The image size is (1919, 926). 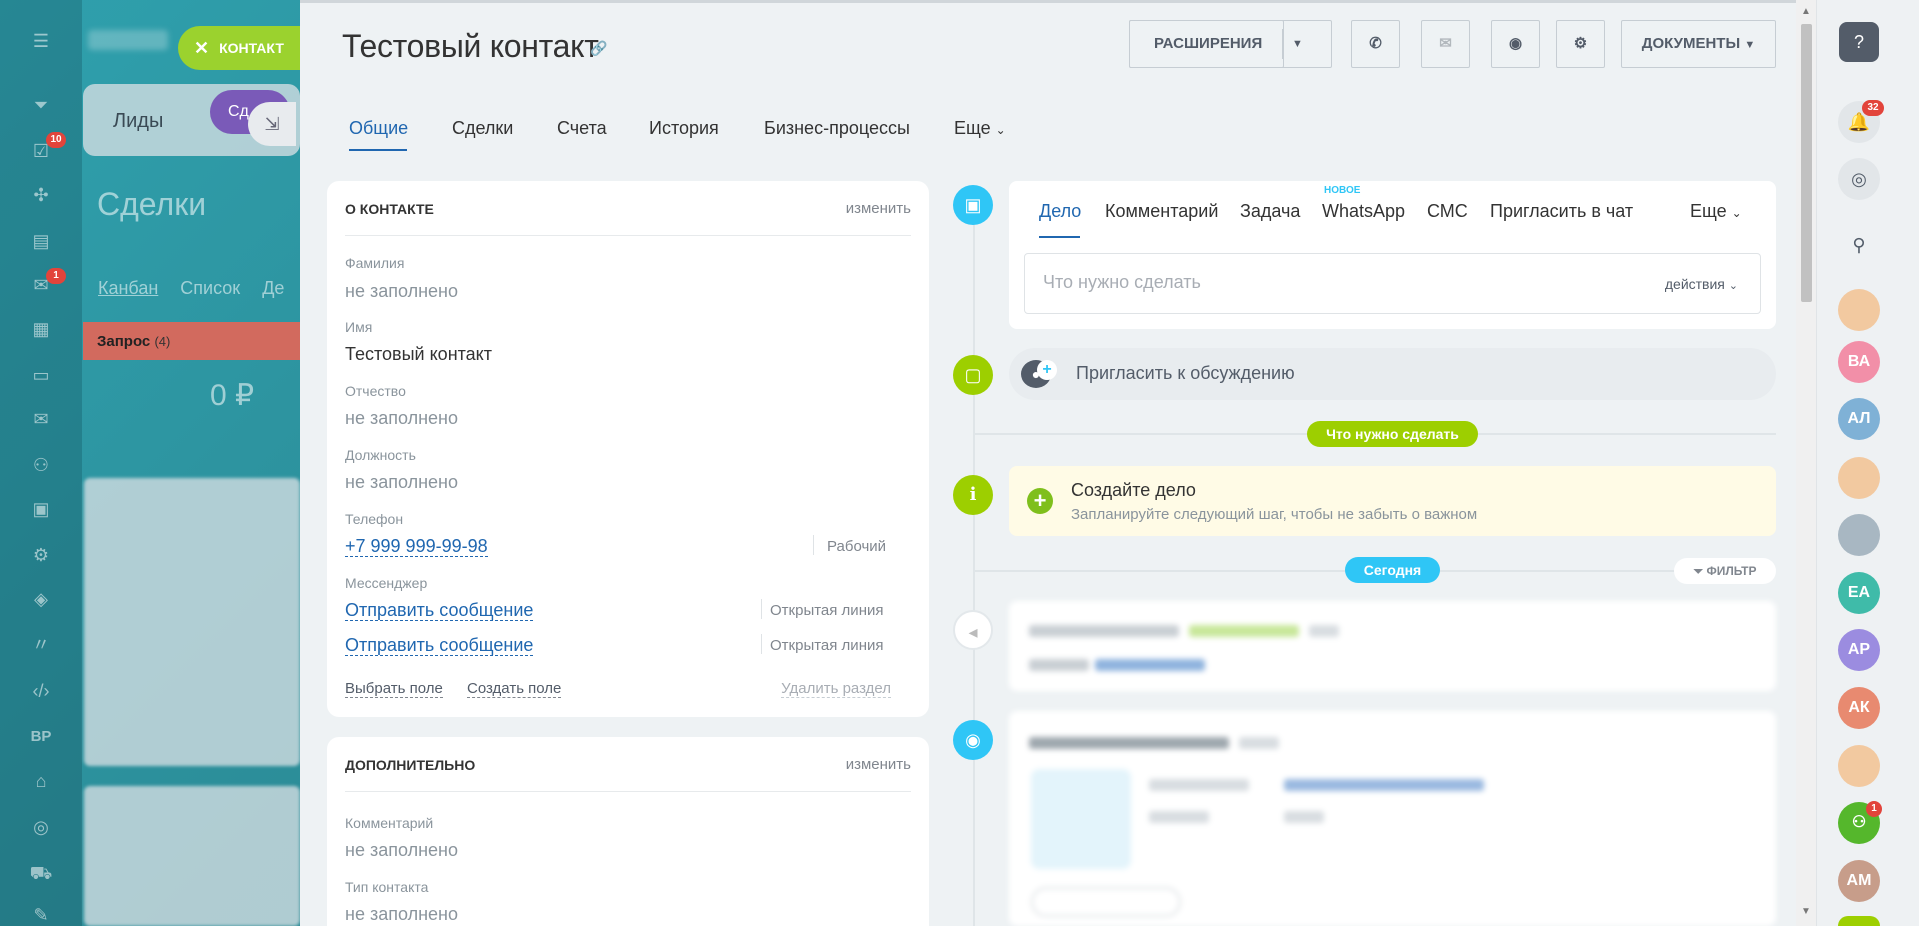 What do you see at coordinates (1716, 211) in the screenshot?
I see `editor-tab-more: Еще ⌄` at bounding box center [1716, 211].